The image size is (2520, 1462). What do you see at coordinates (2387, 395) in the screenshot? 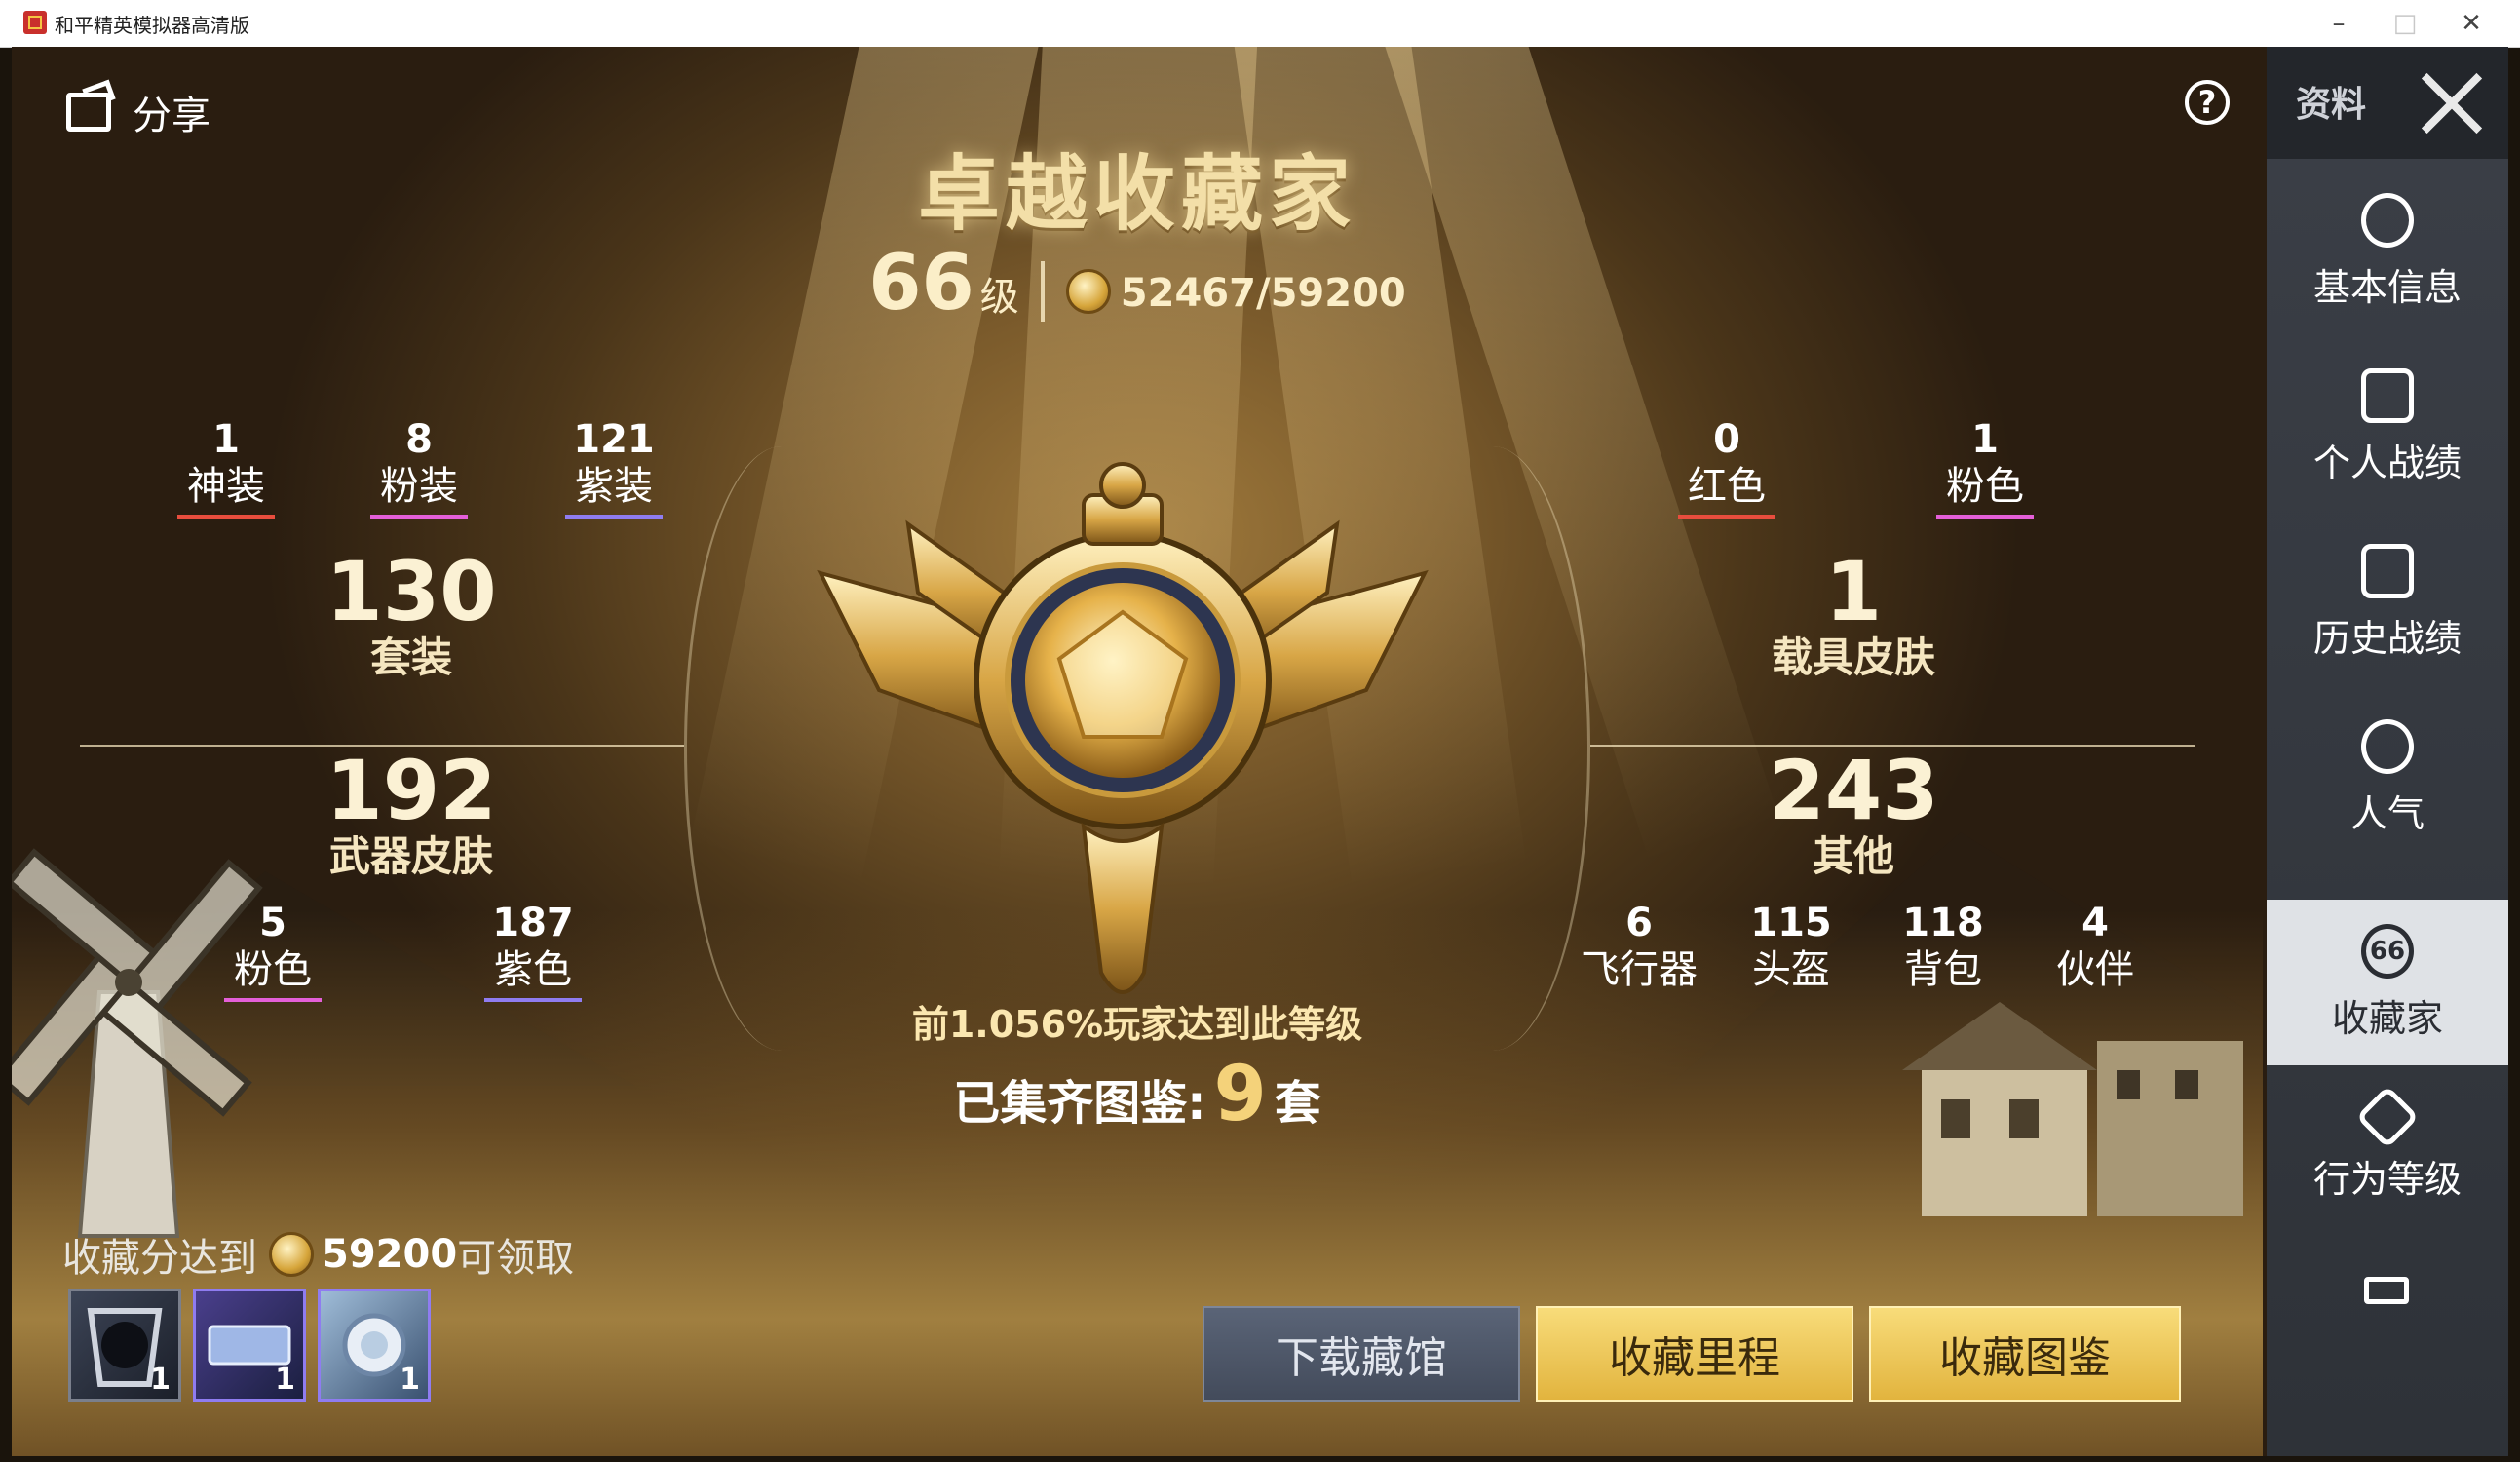
I see `bar-chart-icon` at bounding box center [2387, 395].